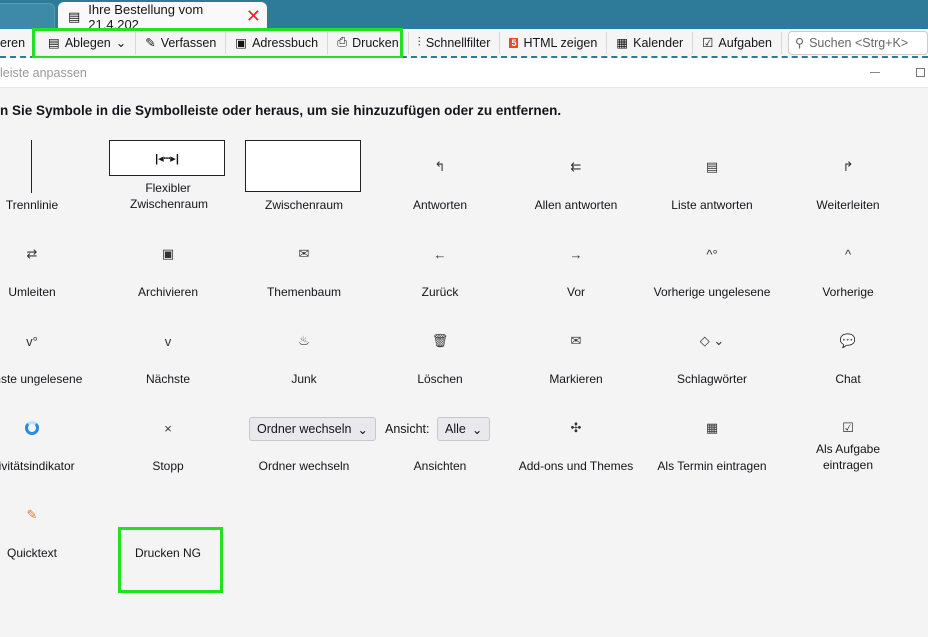 Image resolution: width=928 pixels, height=637 pixels. Describe the element at coordinates (168, 428) in the screenshot. I see `stop-icon: ×` at that location.